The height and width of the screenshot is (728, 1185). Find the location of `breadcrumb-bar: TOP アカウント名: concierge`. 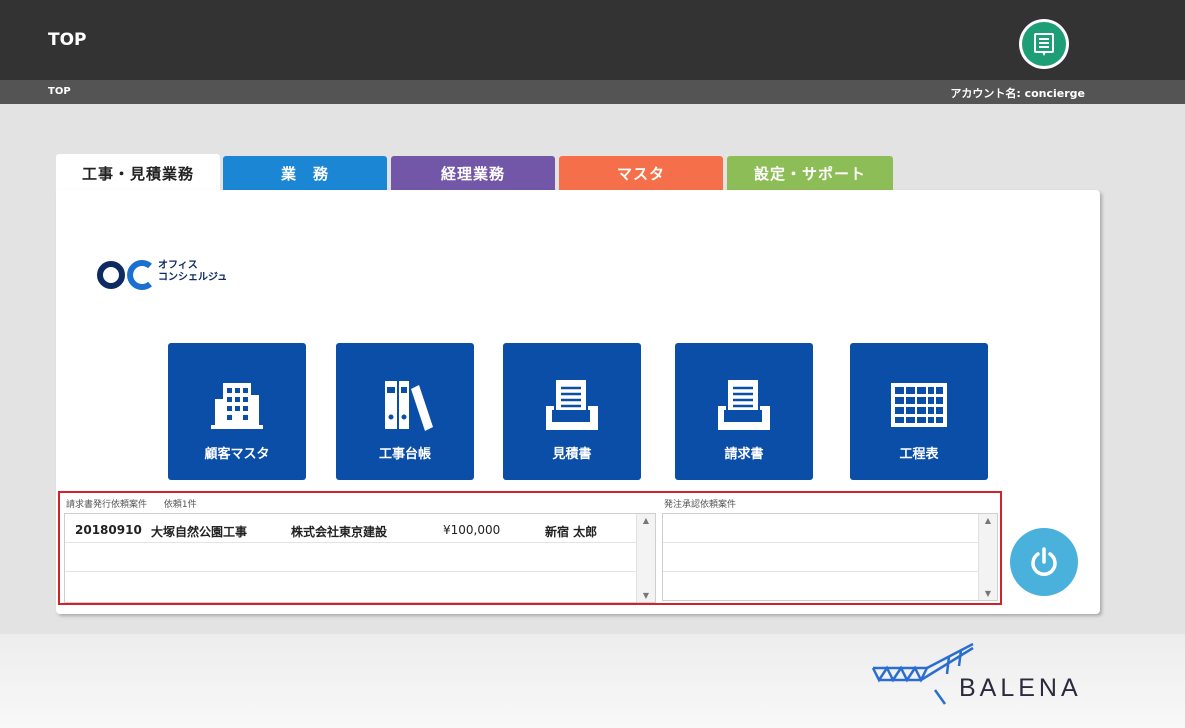

breadcrumb-bar: TOP アカウント名: concierge is located at coordinates (592, 92).